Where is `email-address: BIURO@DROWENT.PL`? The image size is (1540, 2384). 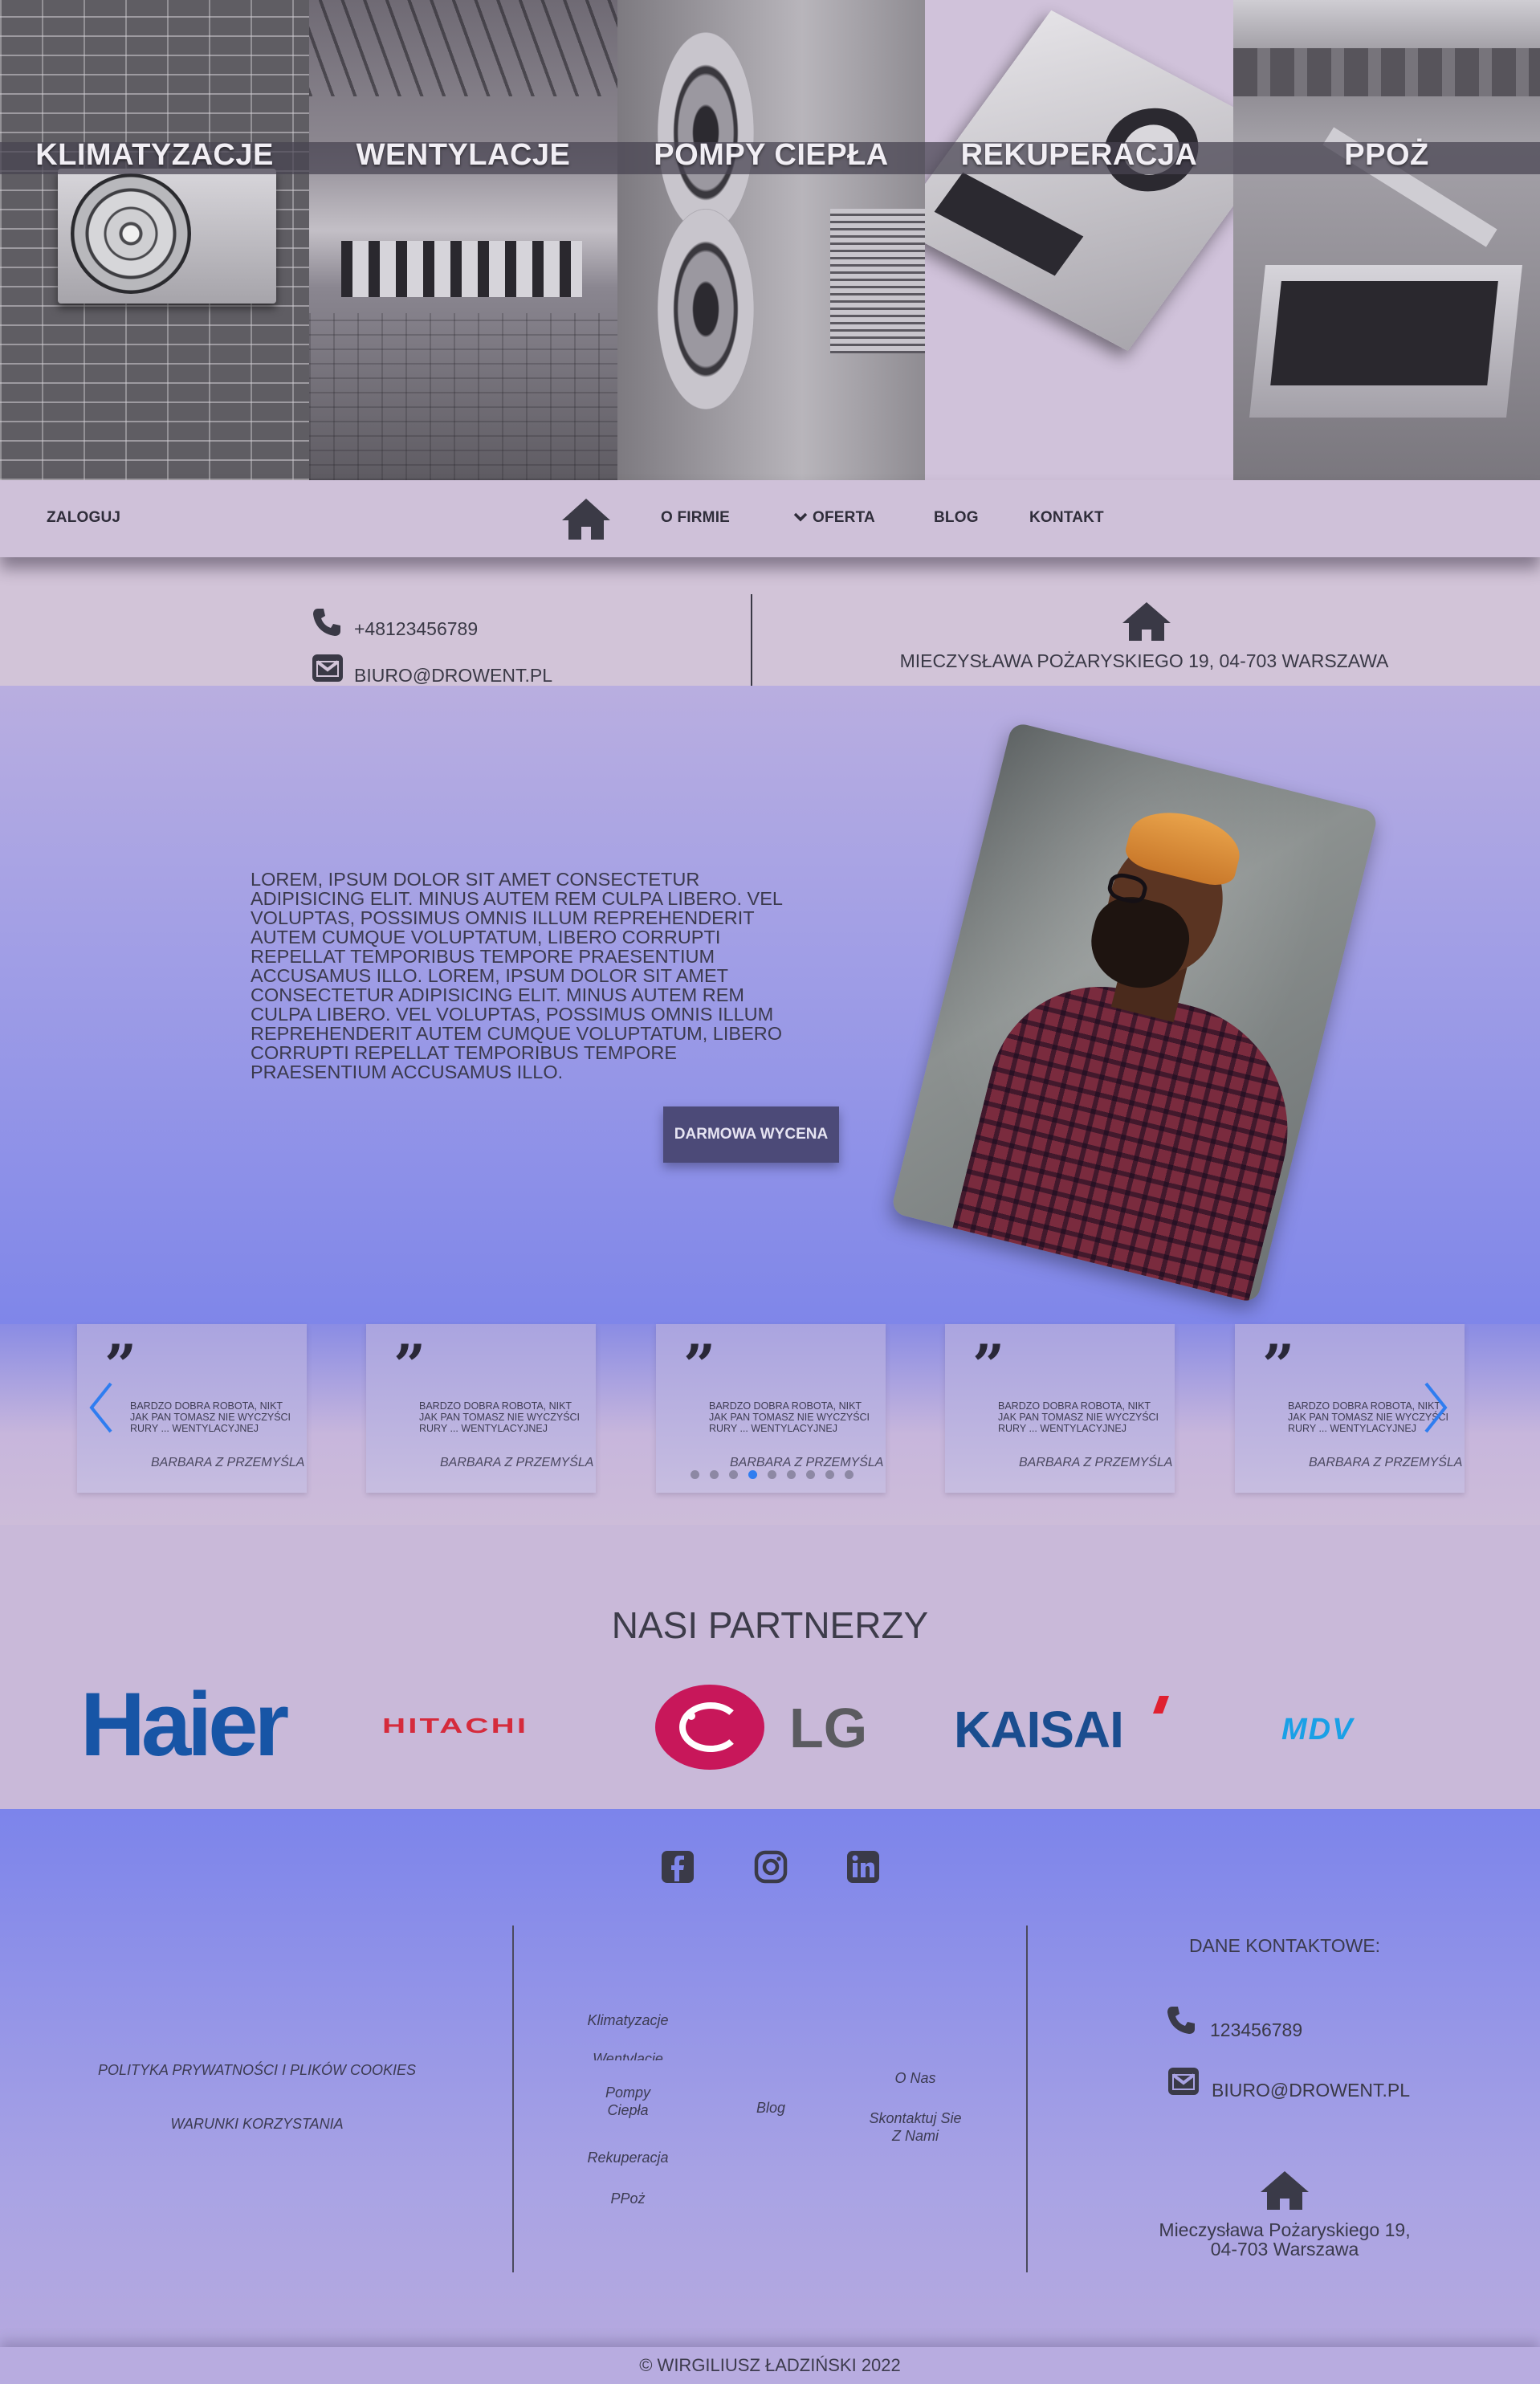 email-address: BIURO@DROWENT.PL is located at coordinates (453, 676).